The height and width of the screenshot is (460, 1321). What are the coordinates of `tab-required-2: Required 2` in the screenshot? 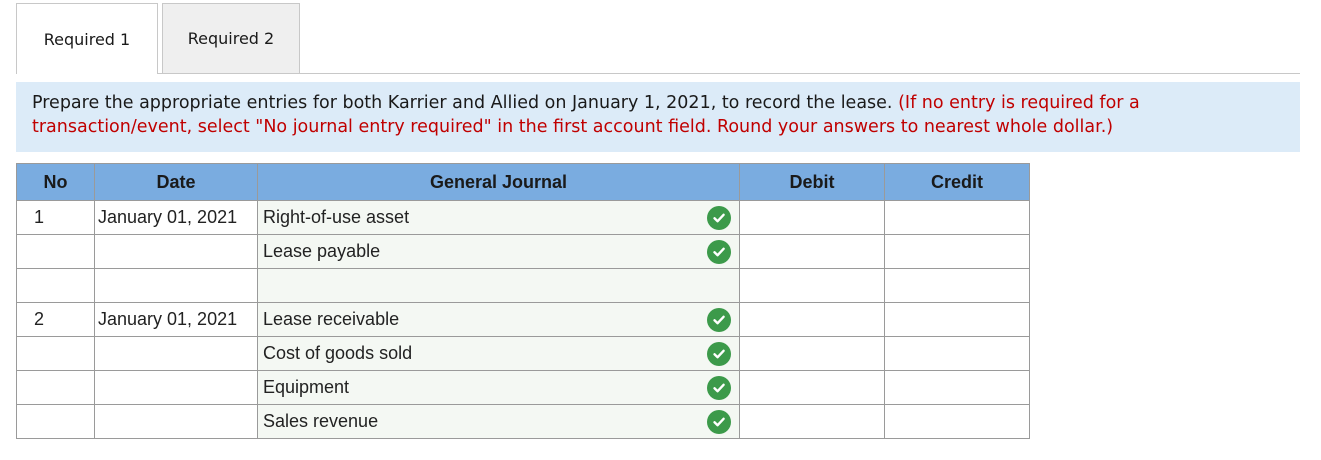 It's located at (231, 38).